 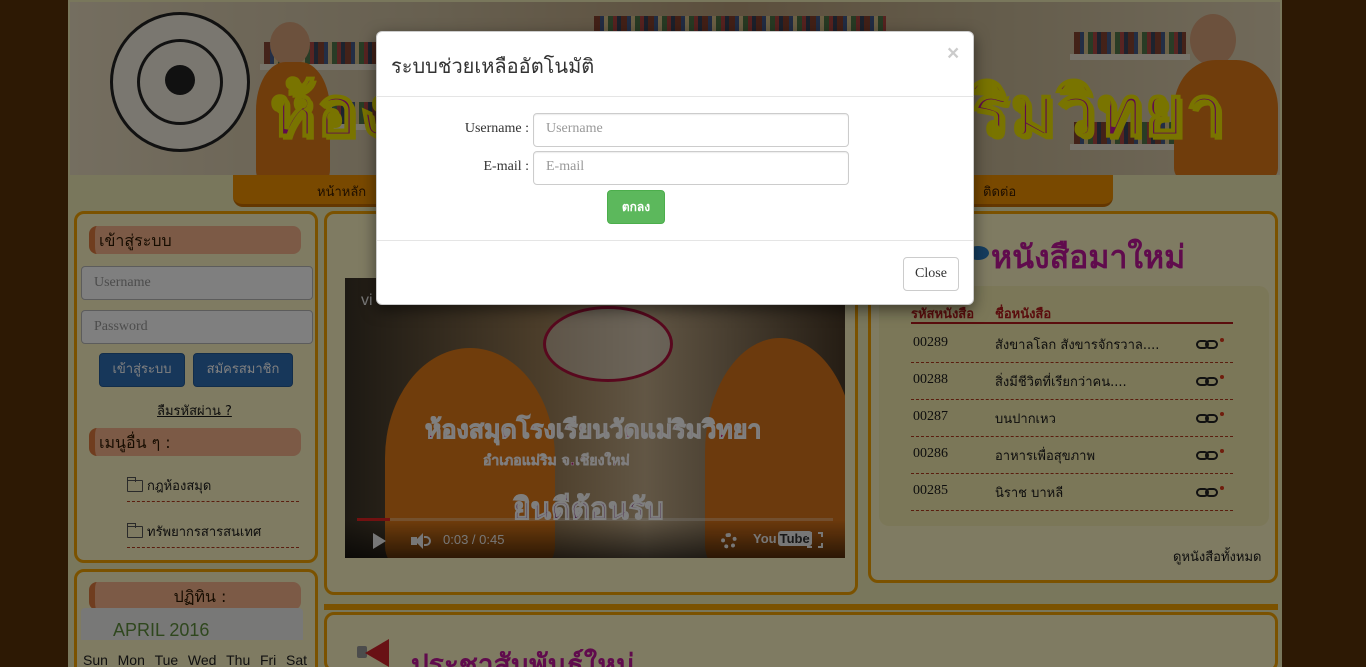 I want to click on close-icon: ×, so click(x=953, y=54).